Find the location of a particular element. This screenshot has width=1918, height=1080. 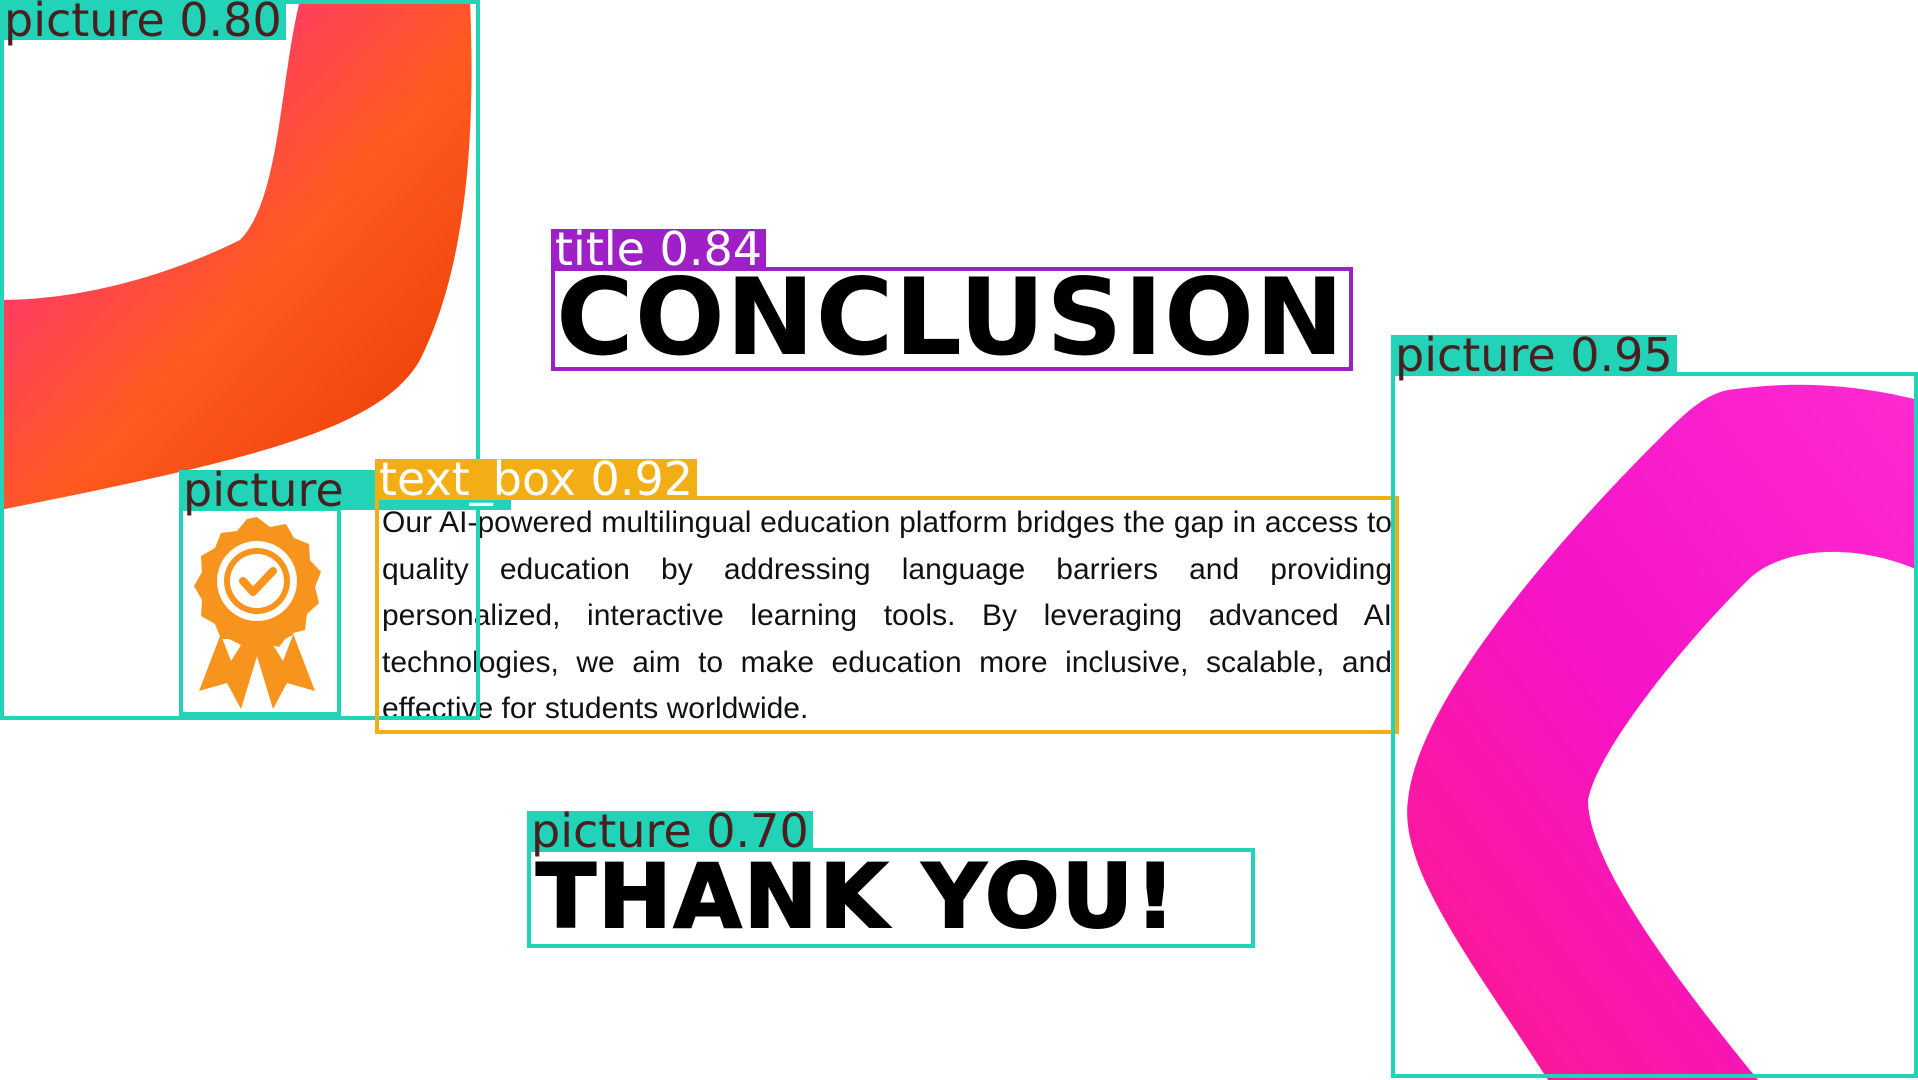

detection-label-picture-right: picture 0.95 is located at coordinates (1534, 355).